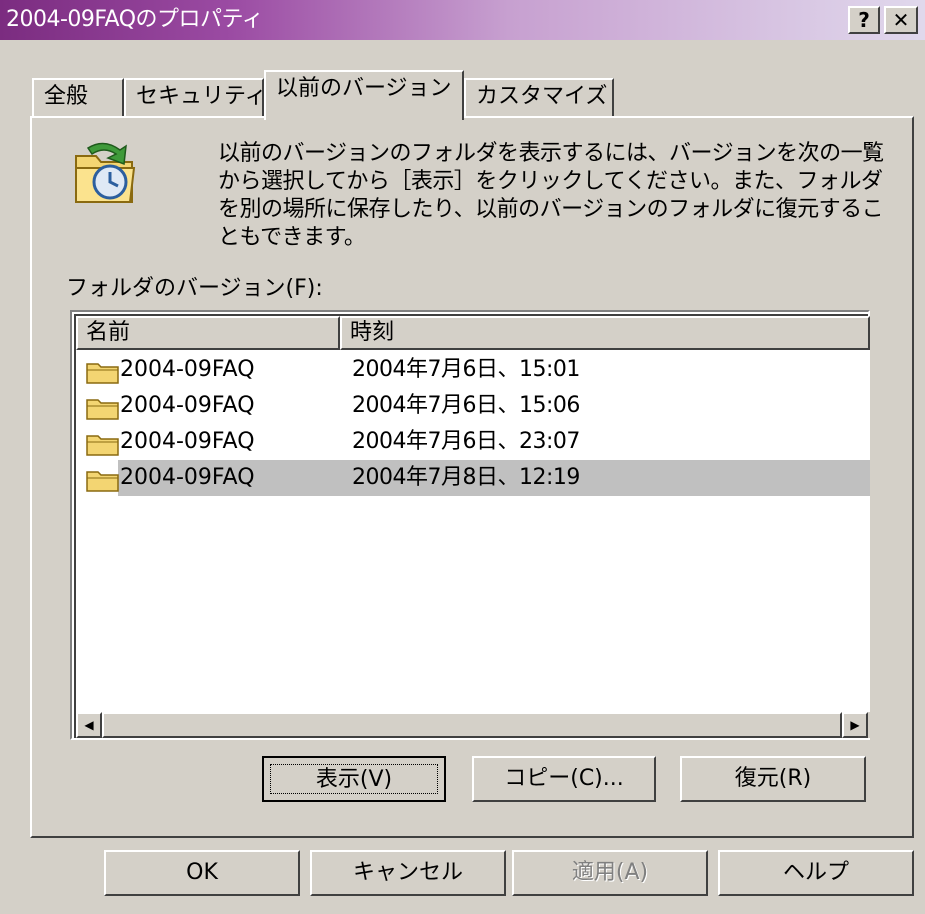 This screenshot has width=925, height=914. I want to click on list-item: 2004-09FAQ 2004年7月6日、23:07, so click(473, 442).